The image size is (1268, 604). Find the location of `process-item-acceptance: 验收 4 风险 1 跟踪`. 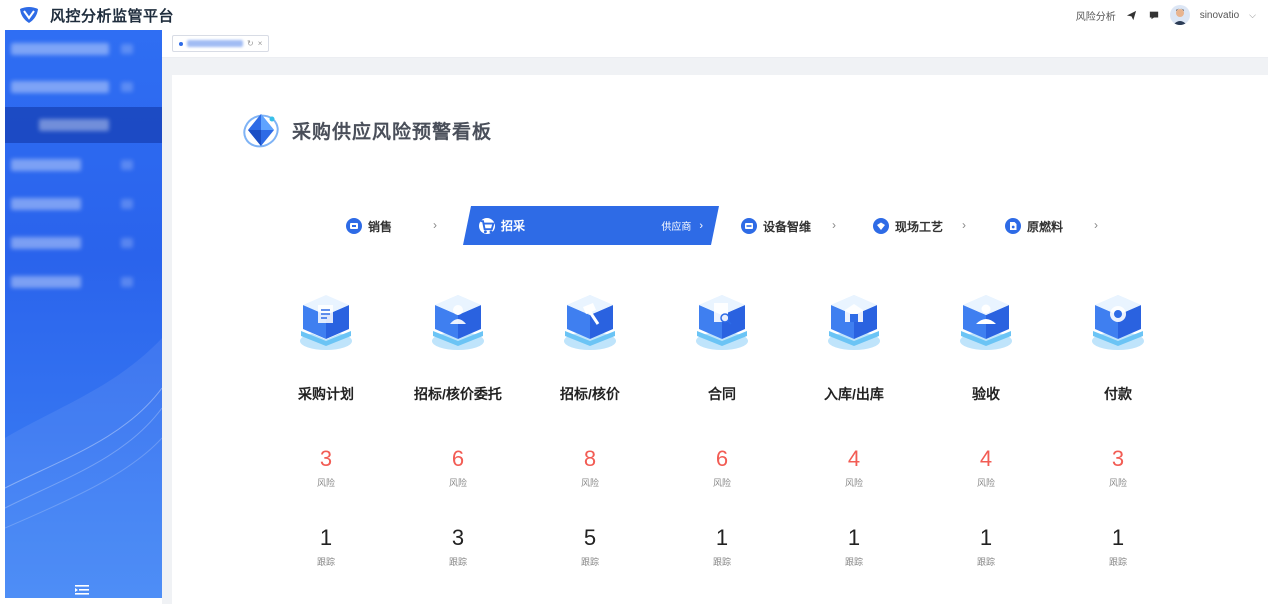

process-item-acceptance: 验收 4 风险 1 跟踪 is located at coordinates (986, 425).